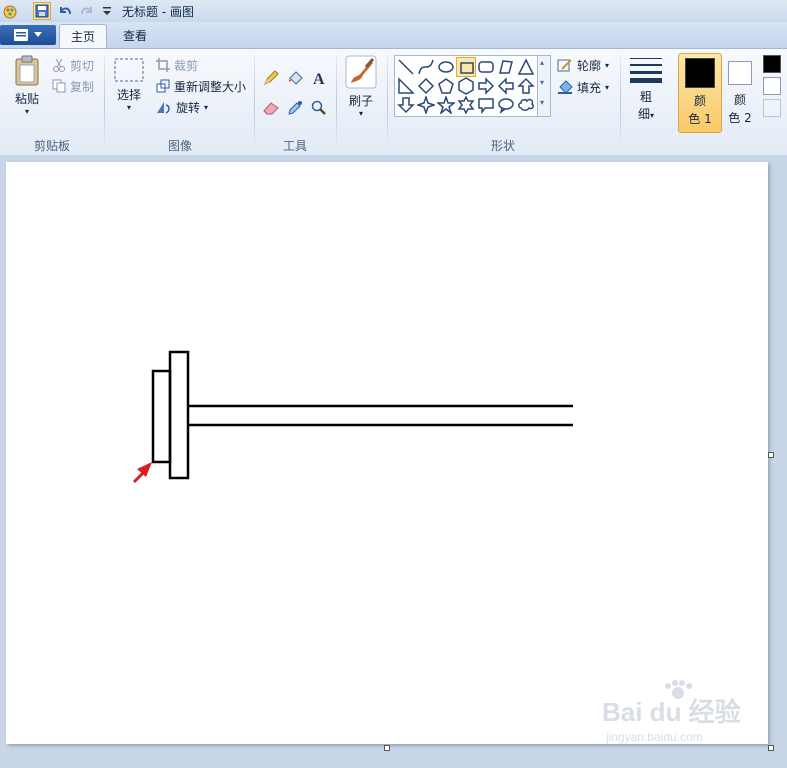 The height and width of the screenshot is (768, 787). Describe the element at coordinates (565, 87) in the screenshot. I see `fill-bucket-icon` at that location.